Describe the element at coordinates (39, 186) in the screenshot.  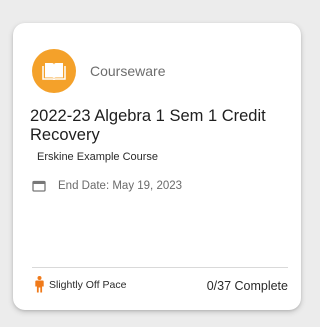
I see `calendar-icon` at that location.